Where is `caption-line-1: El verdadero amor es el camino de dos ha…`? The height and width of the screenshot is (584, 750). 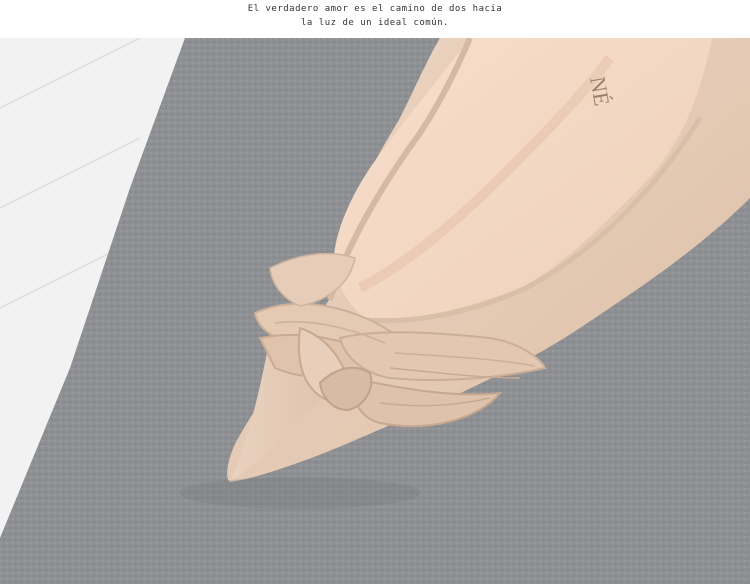 caption-line-1: El verdadero amor es el camino de dos ha… is located at coordinates (375, 9).